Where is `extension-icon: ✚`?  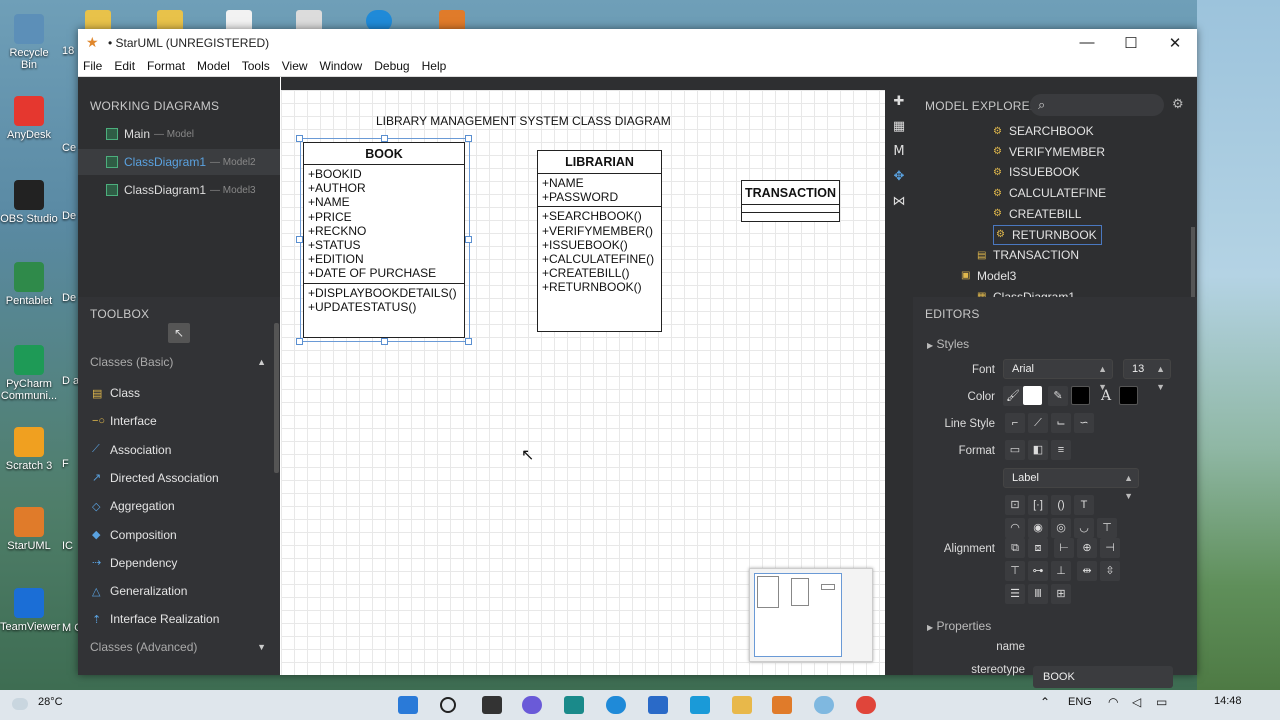
extension-icon: ✚ is located at coordinates (899, 102).